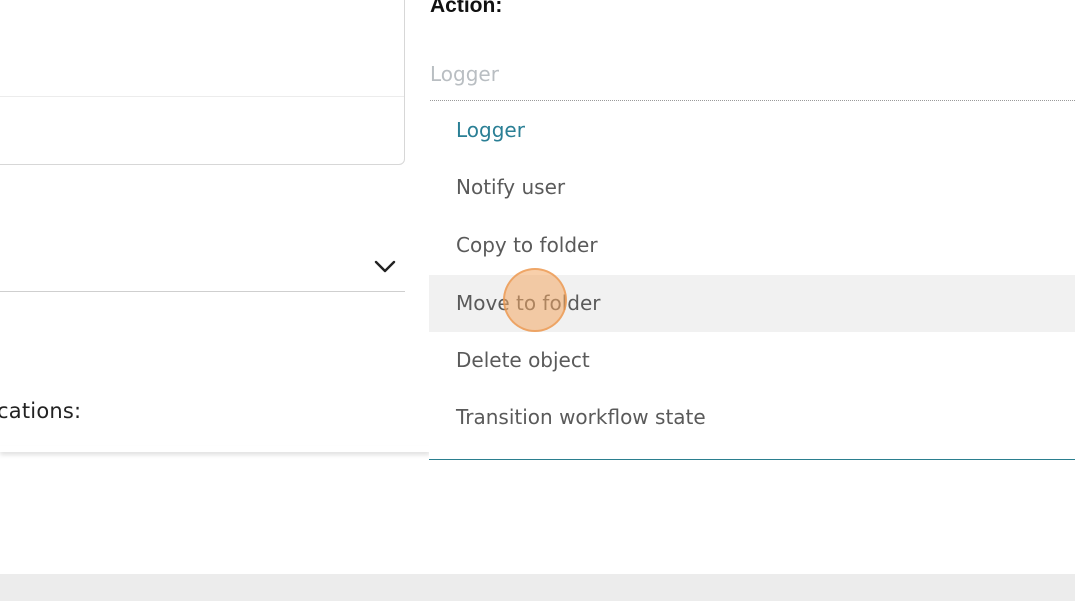  What do you see at coordinates (752, 360) in the screenshot?
I see `option-delete-object: Delete object` at bounding box center [752, 360].